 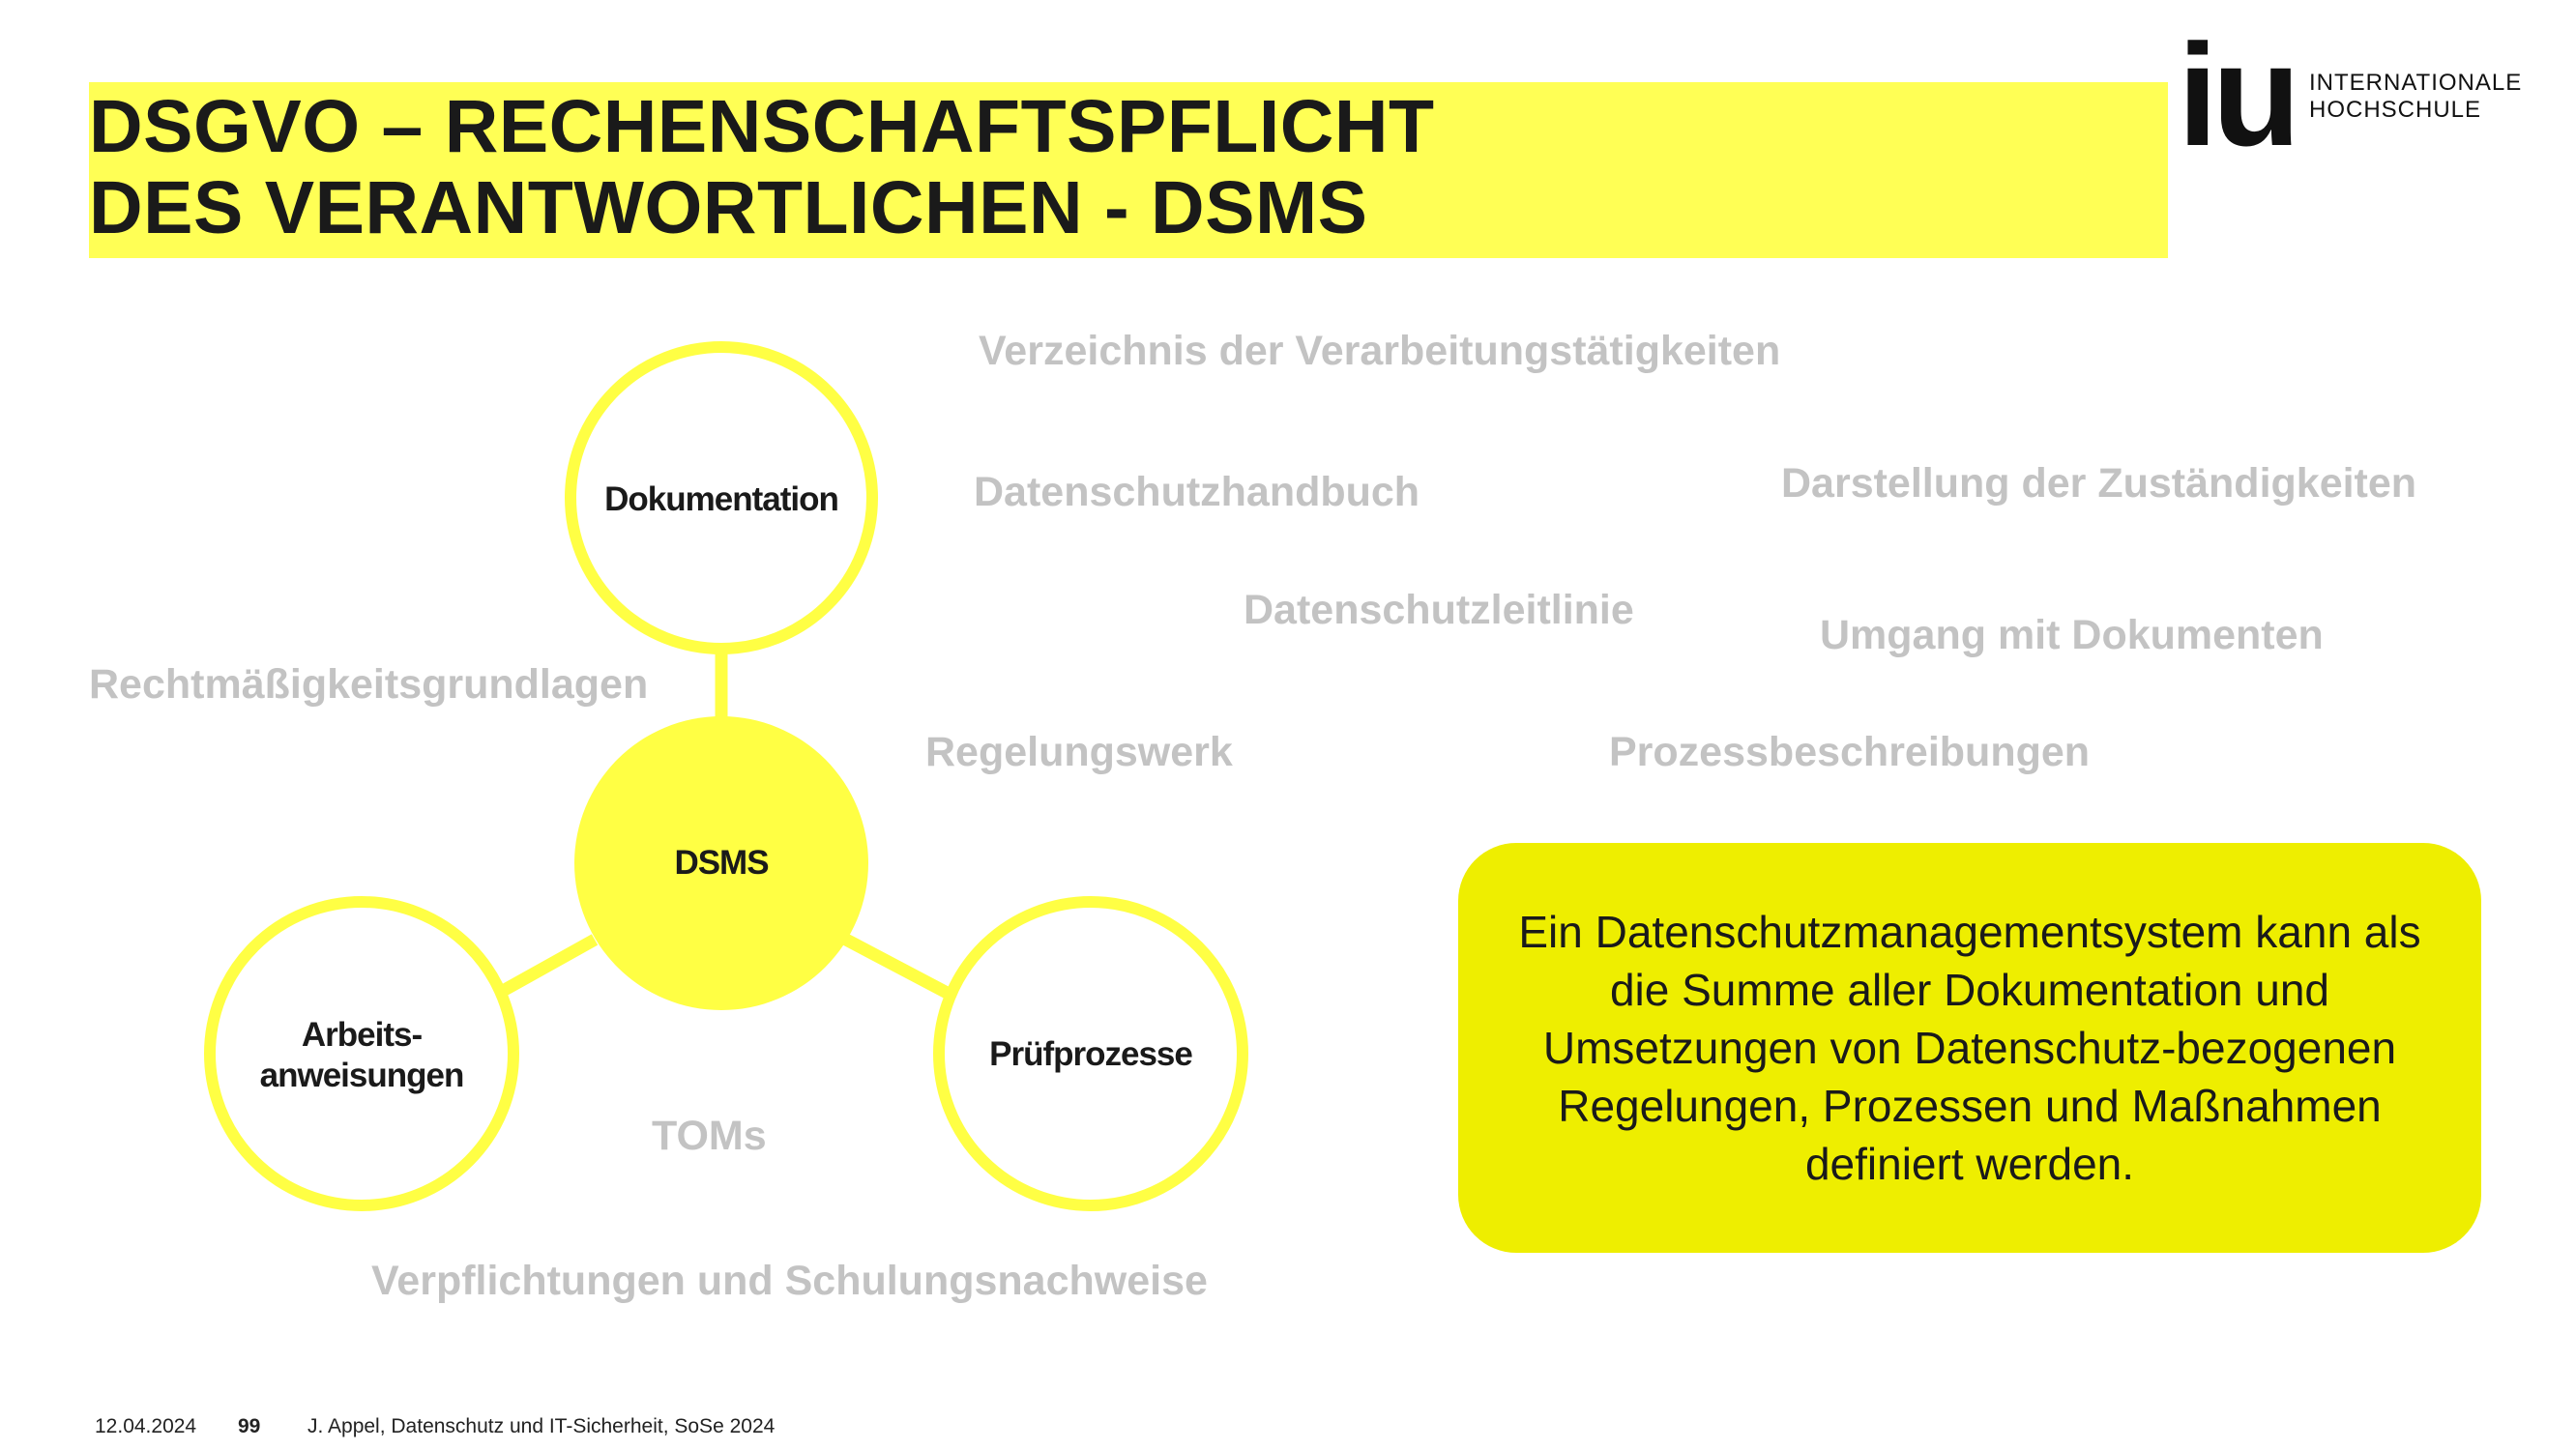 I want to click on term-verpflichtungen: Verpflichtungen und Schulungsnachweise, so click(x=789, y=1281).